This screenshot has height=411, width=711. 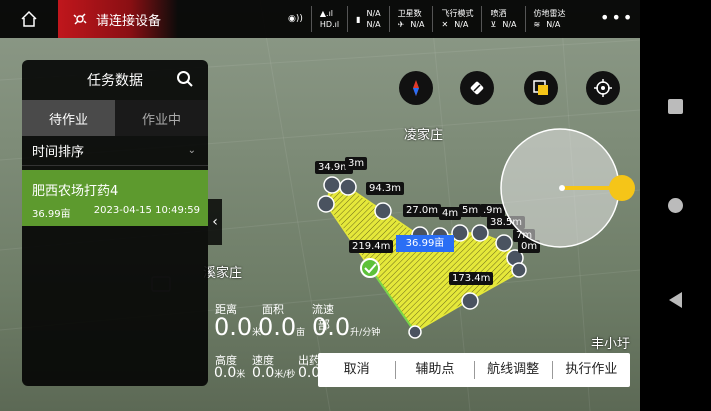 I want to click on flight-mode-status: 飞行模式 ✕ N/A, so click(x=456, y=19).